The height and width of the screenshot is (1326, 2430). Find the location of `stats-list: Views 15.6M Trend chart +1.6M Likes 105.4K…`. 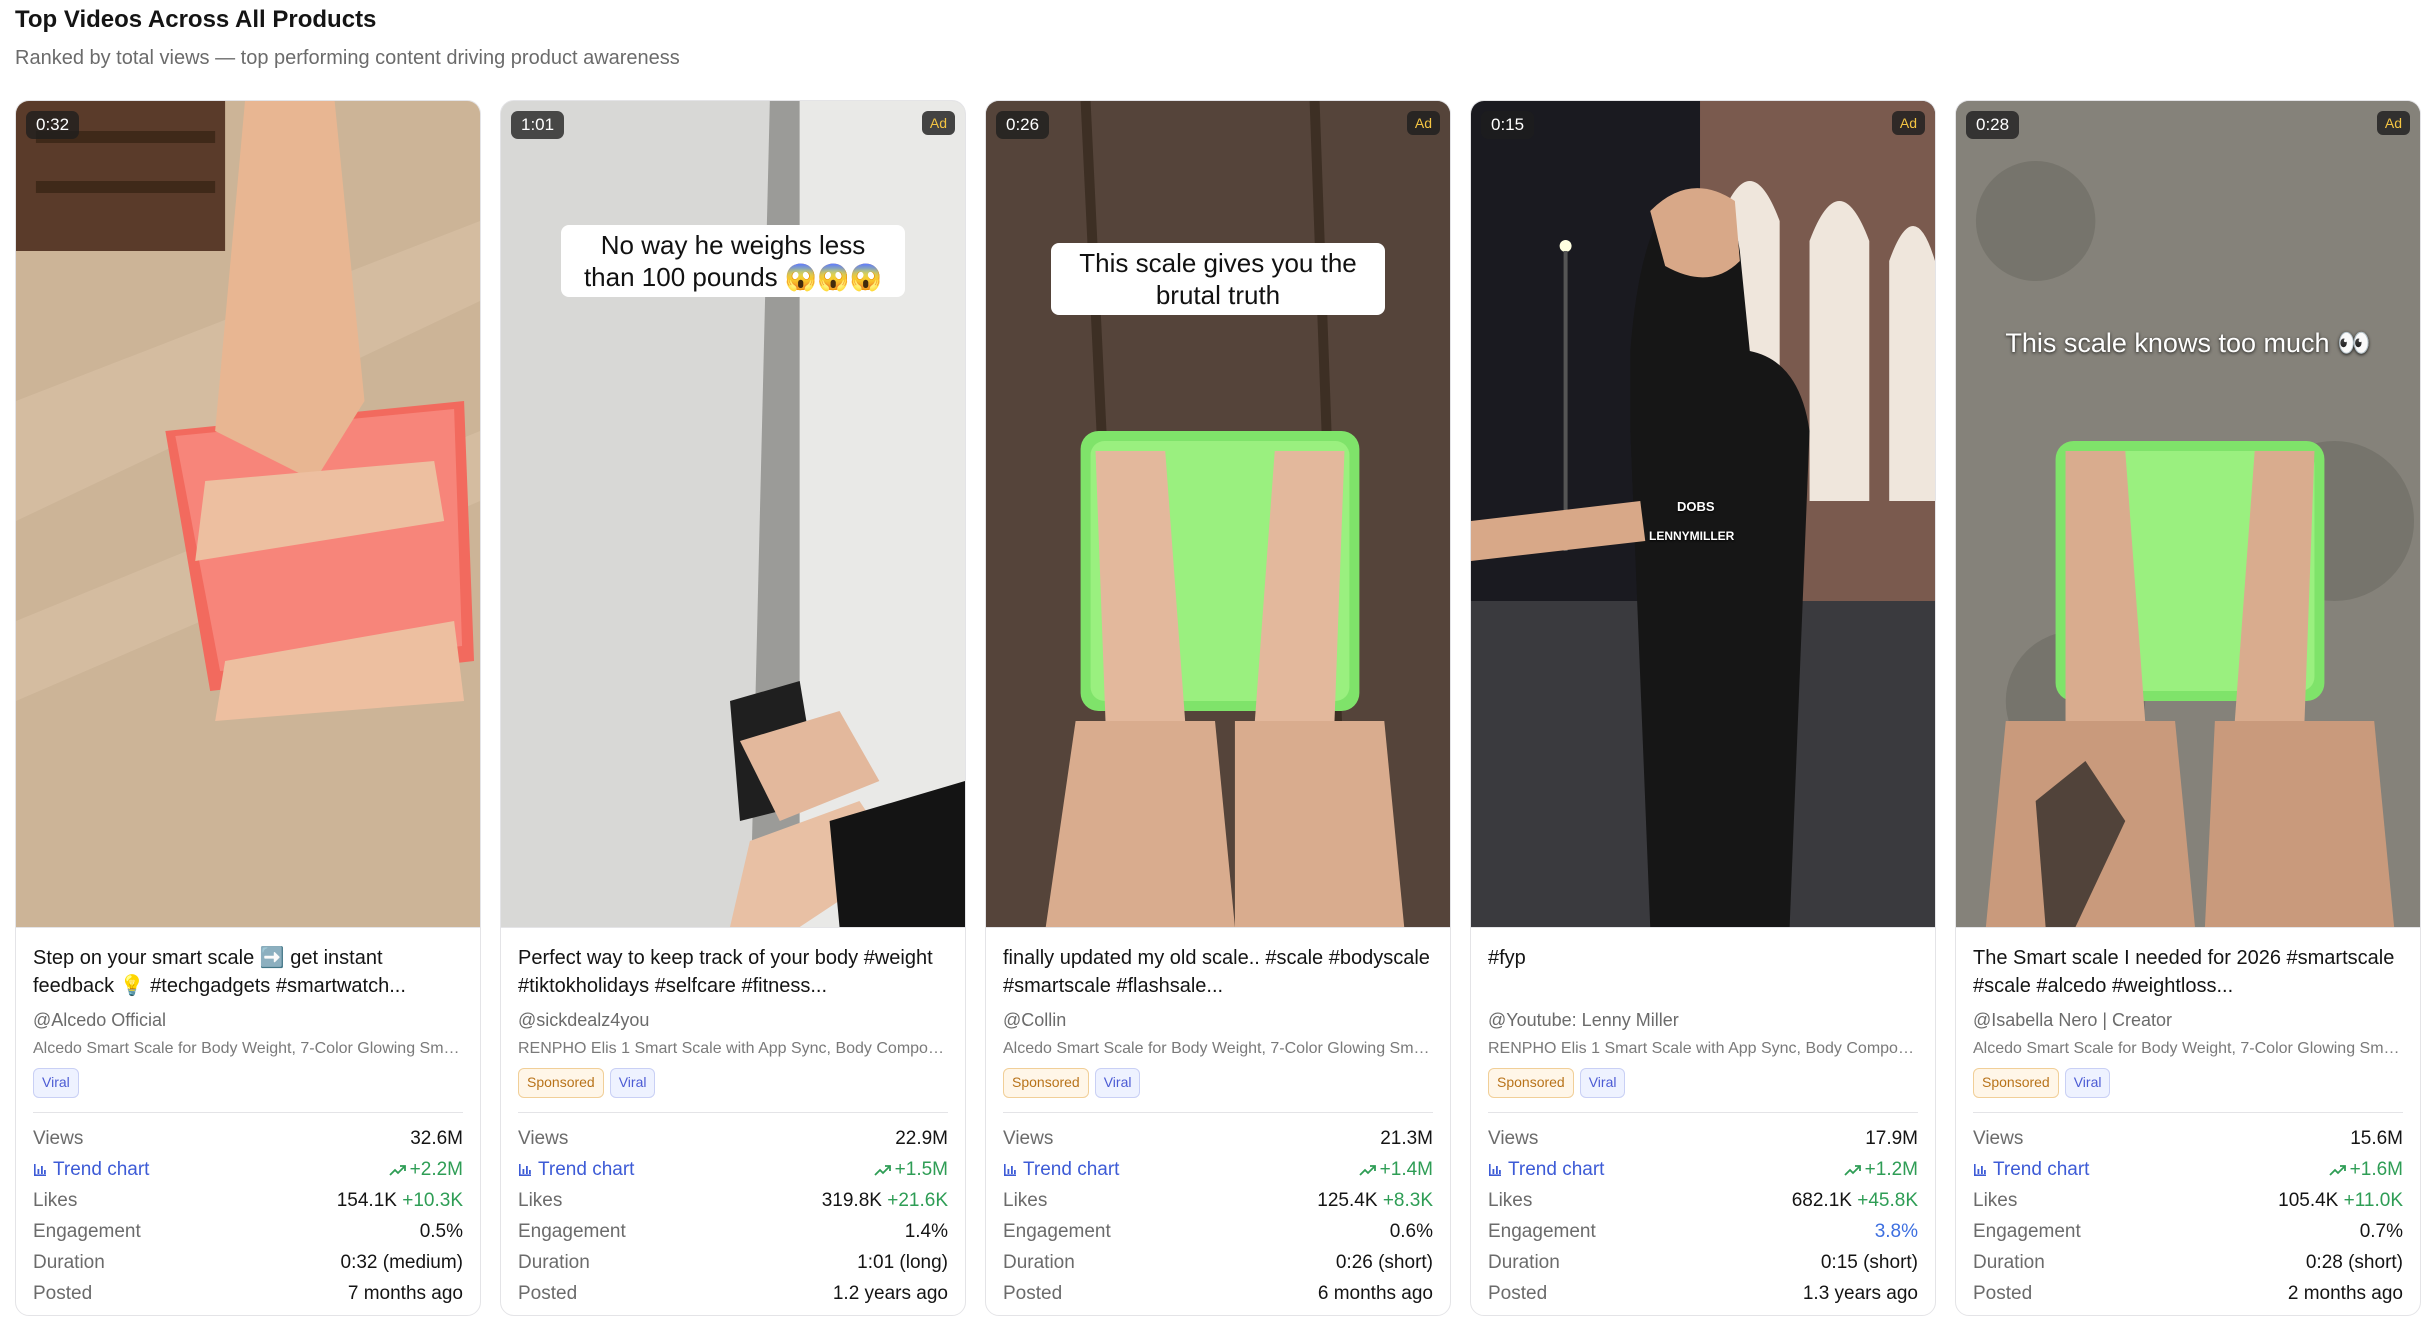

stats-list: Views 15.6M Trend chart +1.6M Likes 105.4K… is located at coordinates (2188, 1216).